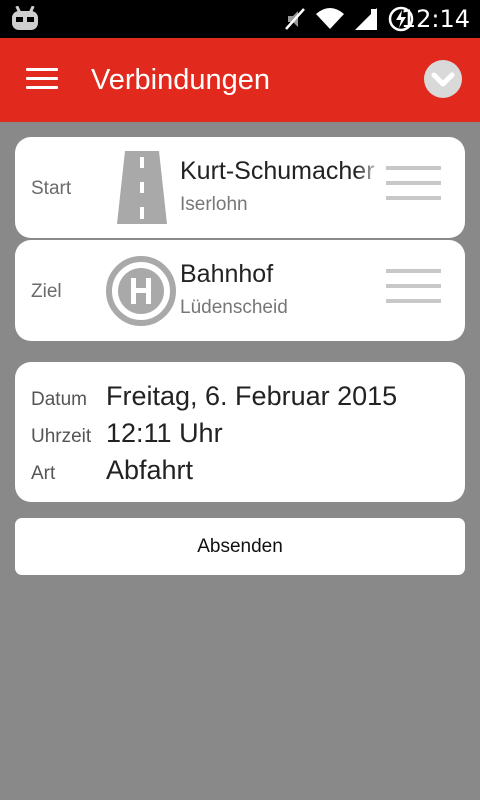  What do you see at coordinates (46, 291) in the screenshot?
I see `ziel-label: Ziel` at bounding box center [46, 291].